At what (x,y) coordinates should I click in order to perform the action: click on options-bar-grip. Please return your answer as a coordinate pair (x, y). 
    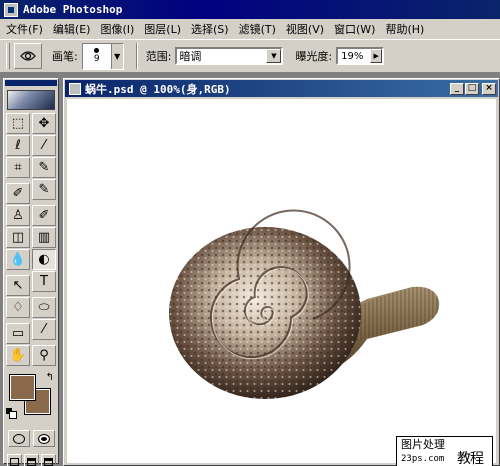
    Looking at the image, I should click on (8, 56).